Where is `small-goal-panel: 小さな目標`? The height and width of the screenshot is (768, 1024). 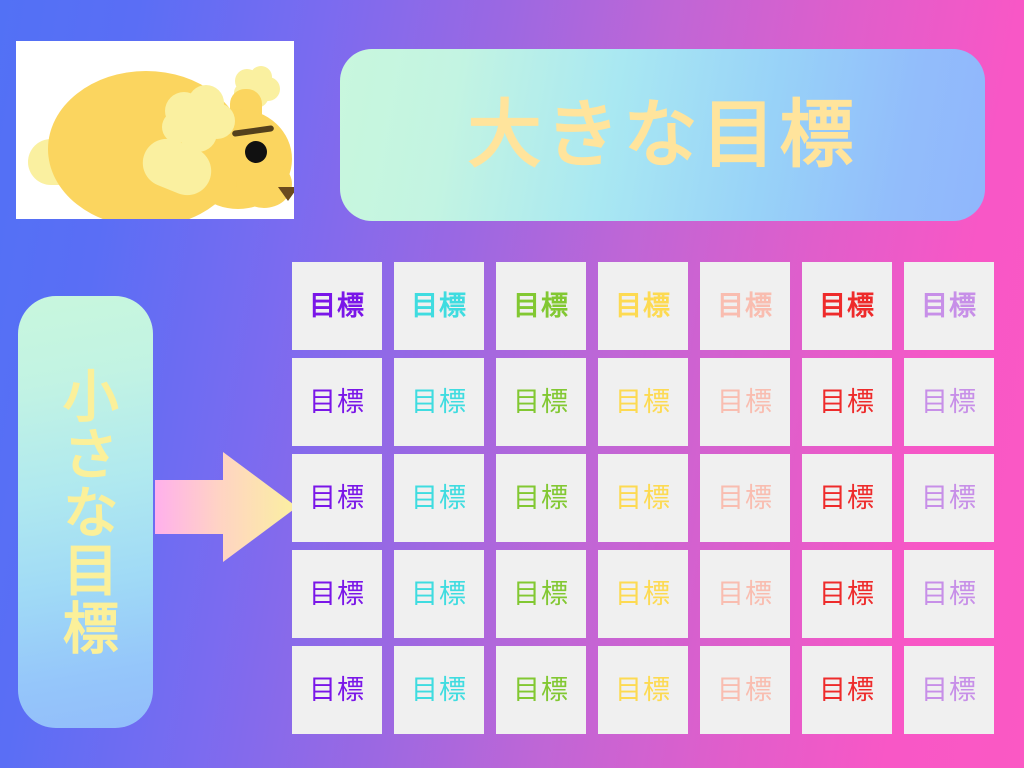
small-goal-panel: 小さな目標 is located at coordinates (85, 512).